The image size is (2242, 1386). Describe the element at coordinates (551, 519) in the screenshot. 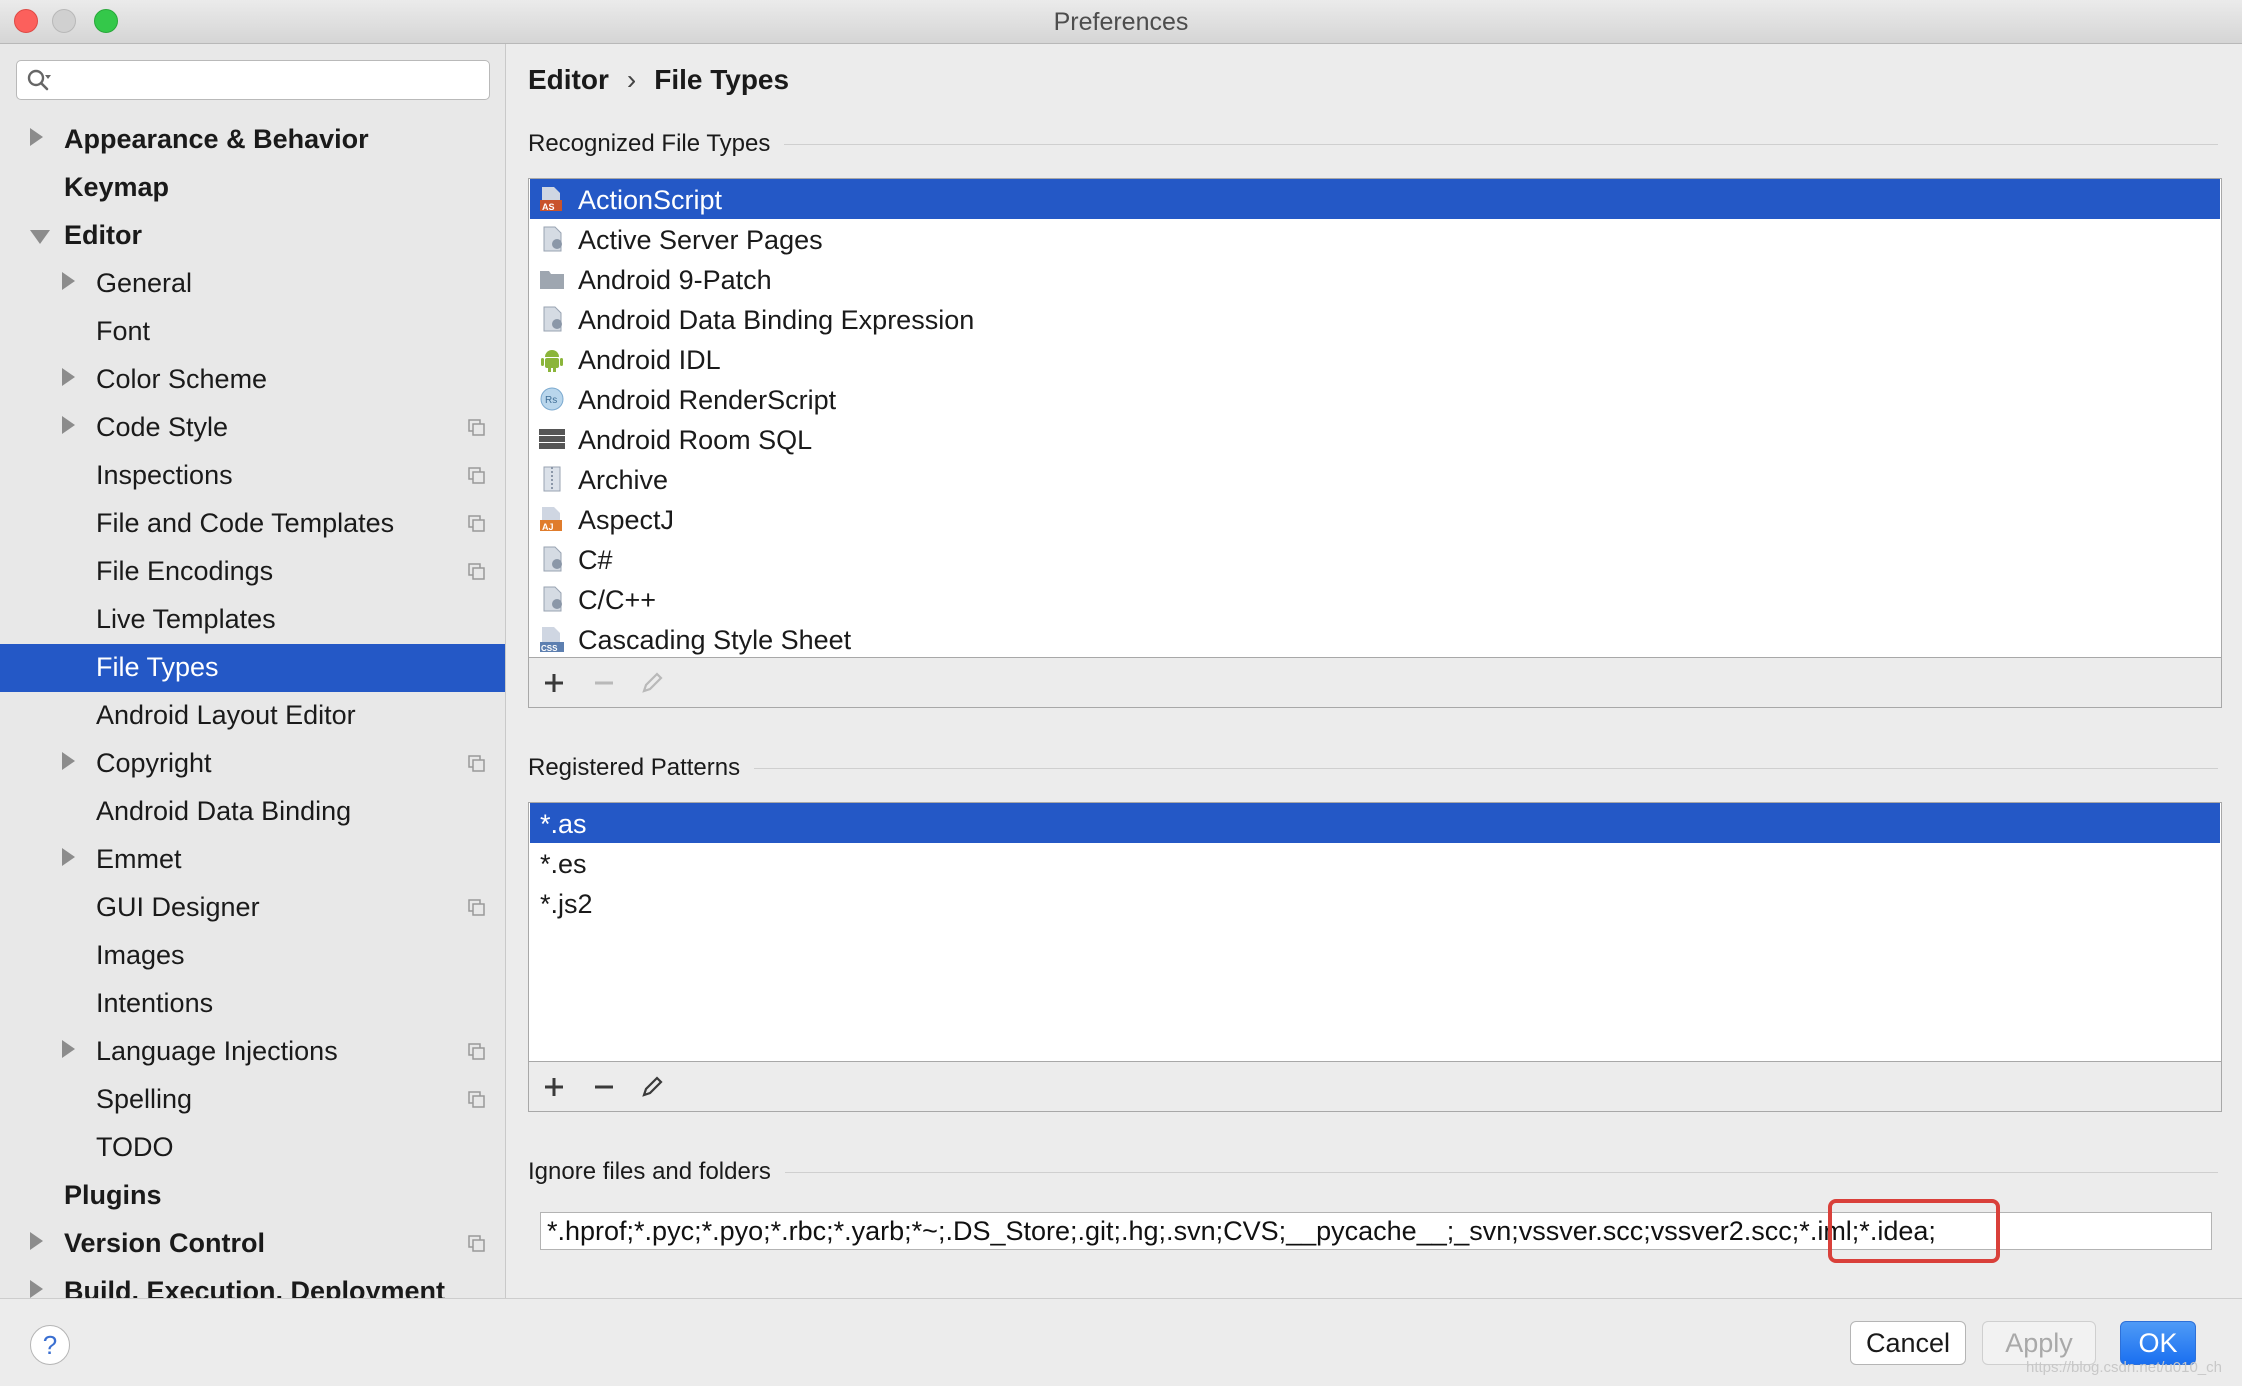

I see `aspectj-icon: AJ` at that location.